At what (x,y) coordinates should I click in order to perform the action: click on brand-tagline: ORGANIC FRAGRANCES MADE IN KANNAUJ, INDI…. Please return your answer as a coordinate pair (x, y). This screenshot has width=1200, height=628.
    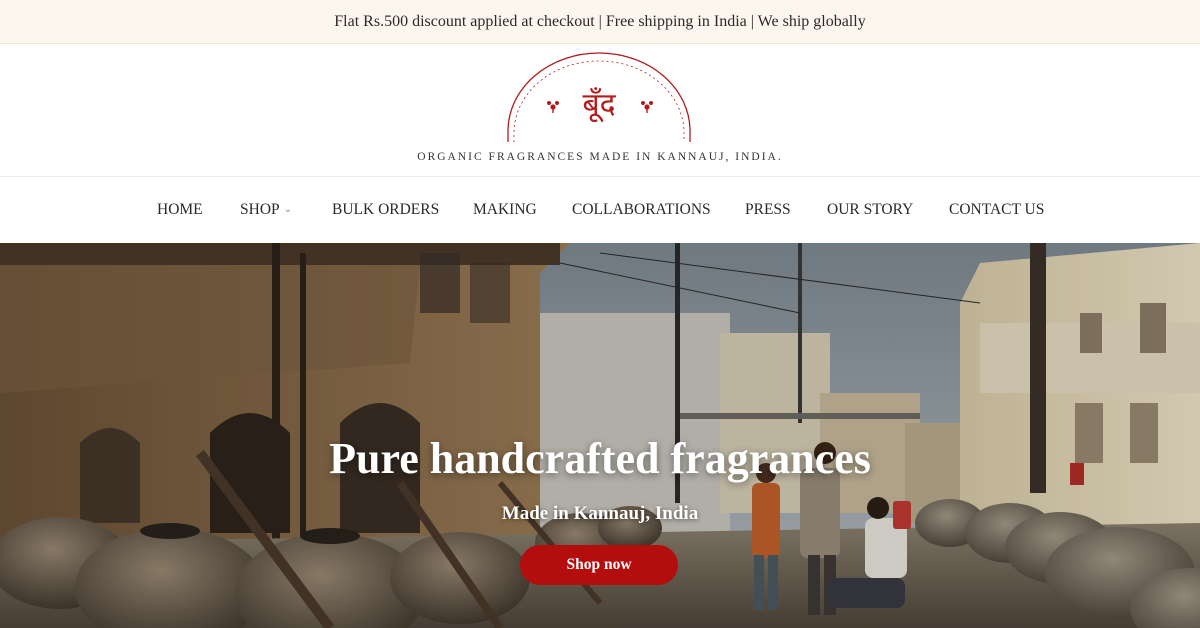
    Looking at the image, I should click on (600, 157).